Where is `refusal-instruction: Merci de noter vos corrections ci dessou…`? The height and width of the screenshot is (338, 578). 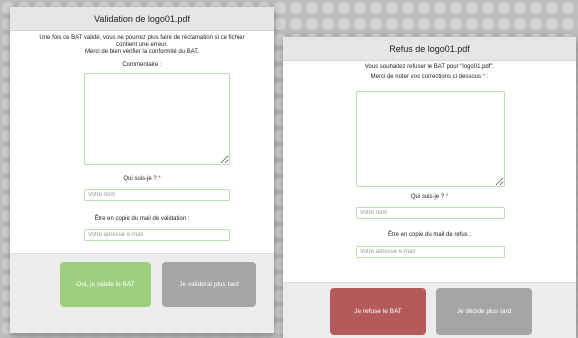 refusal-instruction: Merci de noter vos corrections ci dessou… is located at coordinates (429, 77).